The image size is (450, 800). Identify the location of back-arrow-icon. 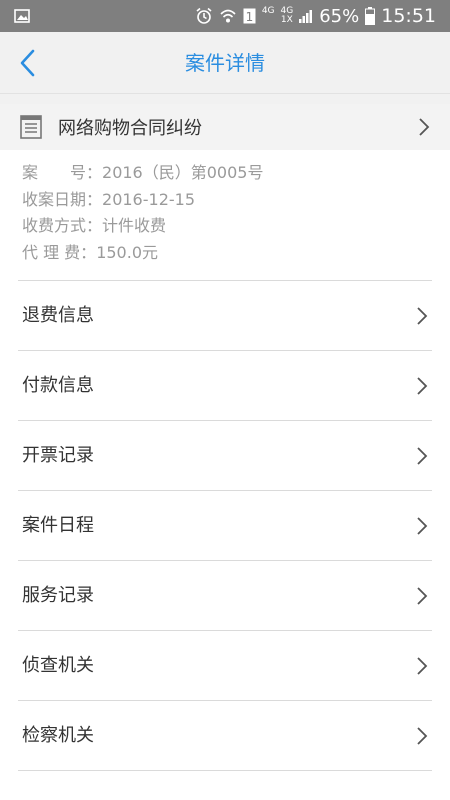
(27, 63).